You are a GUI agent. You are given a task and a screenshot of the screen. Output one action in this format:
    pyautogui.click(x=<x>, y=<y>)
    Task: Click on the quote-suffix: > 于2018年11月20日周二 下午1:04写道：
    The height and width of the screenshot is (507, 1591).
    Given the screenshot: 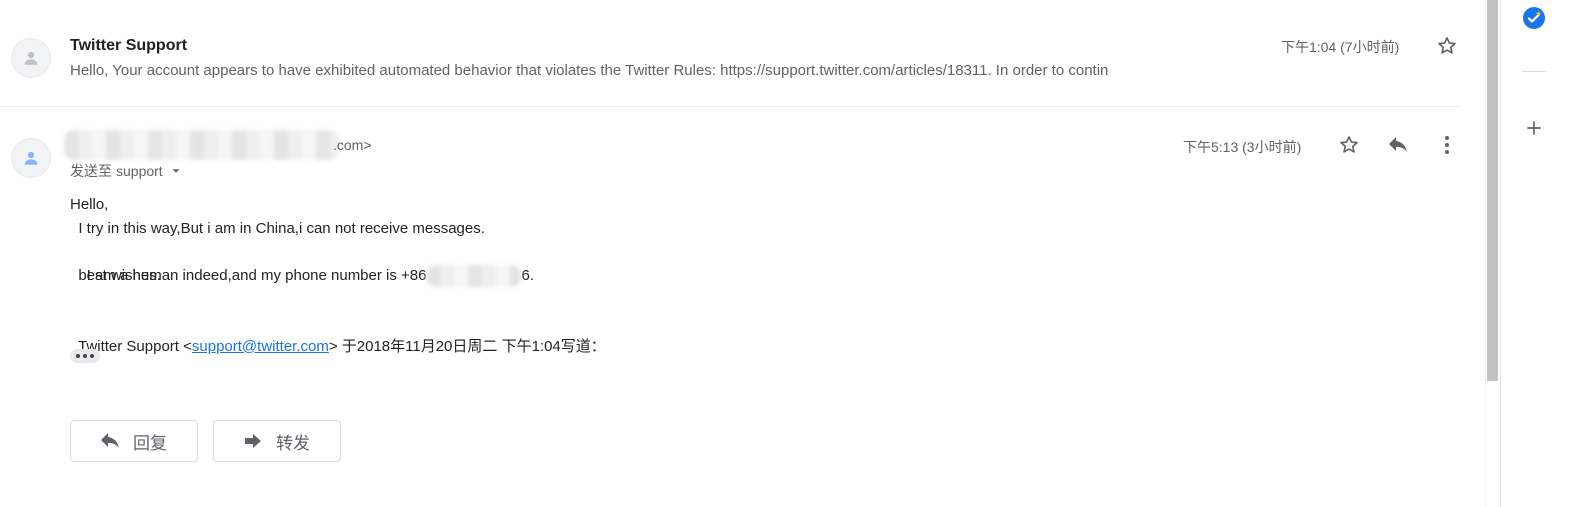 What is the action you would take?
    pyautogui.click(x=467, y=346)
    